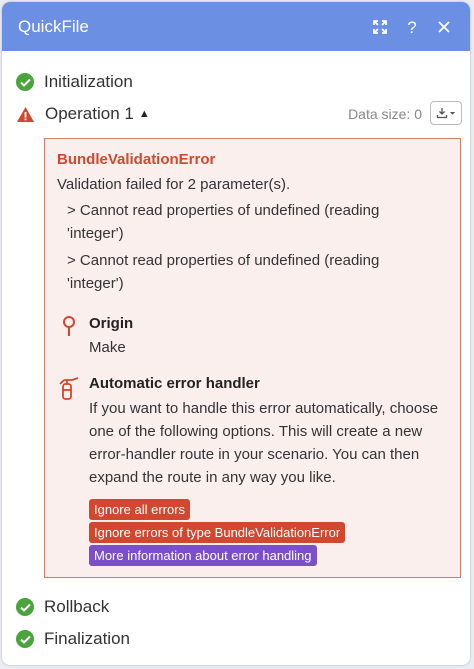 The width and height of the screenshot is (474, 669). I want to click on expand-icon, so click(380, 27).